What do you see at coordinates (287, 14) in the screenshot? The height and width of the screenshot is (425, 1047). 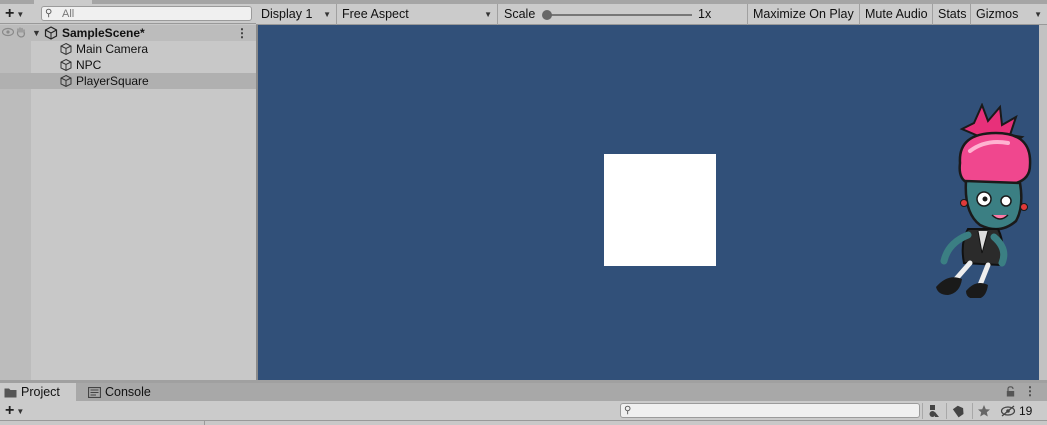 I see `display-label: Display 1` at bounding box center [287, 14].